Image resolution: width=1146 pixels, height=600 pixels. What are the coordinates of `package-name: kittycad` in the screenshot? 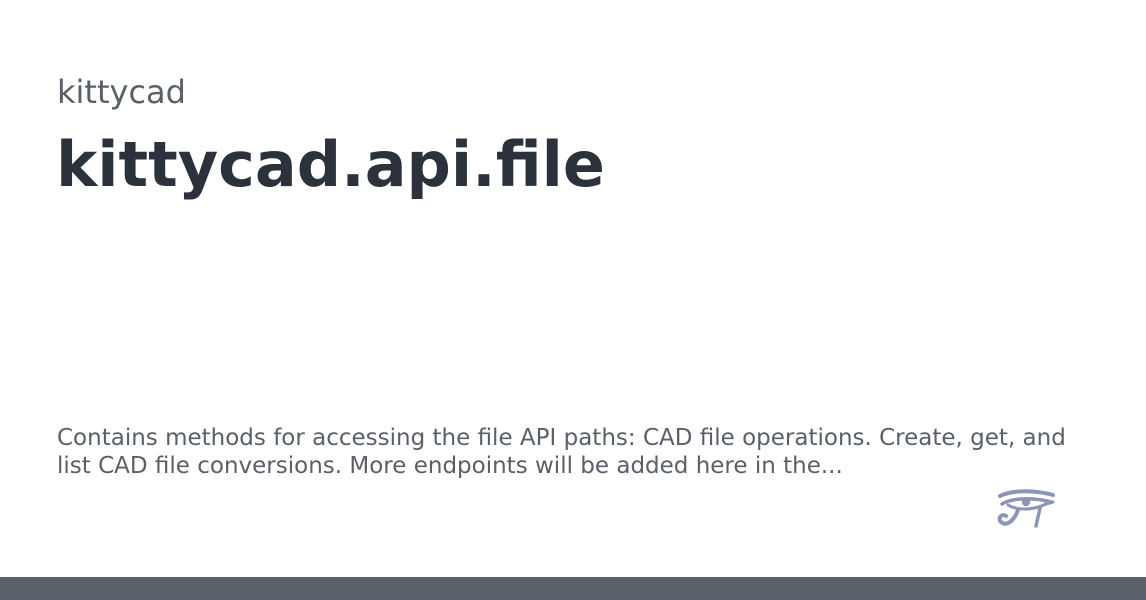 It's located at (121, 92).